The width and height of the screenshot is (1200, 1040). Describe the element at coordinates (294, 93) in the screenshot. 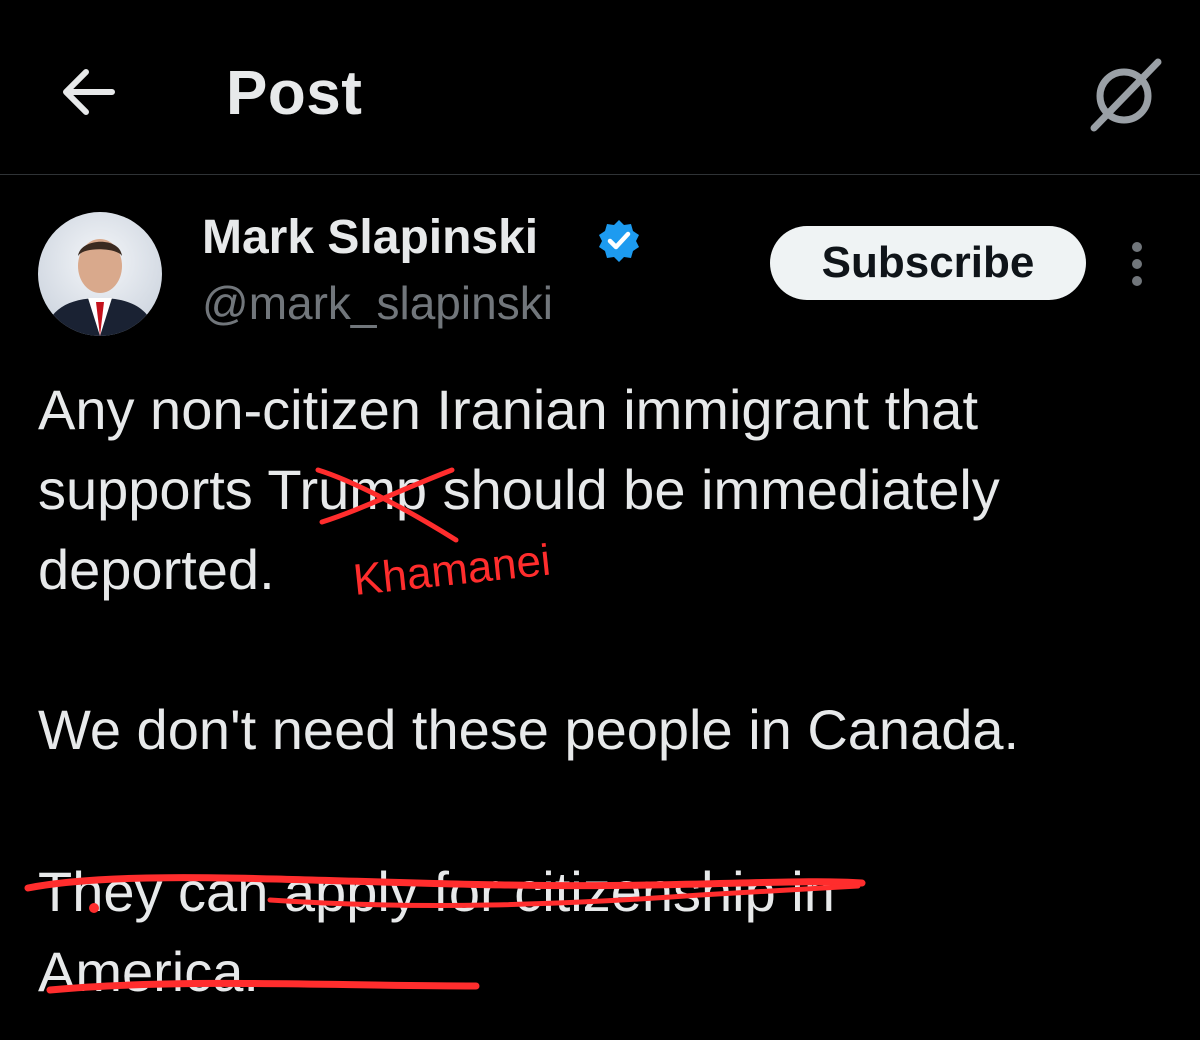

I see `page-title: Post` at that location.